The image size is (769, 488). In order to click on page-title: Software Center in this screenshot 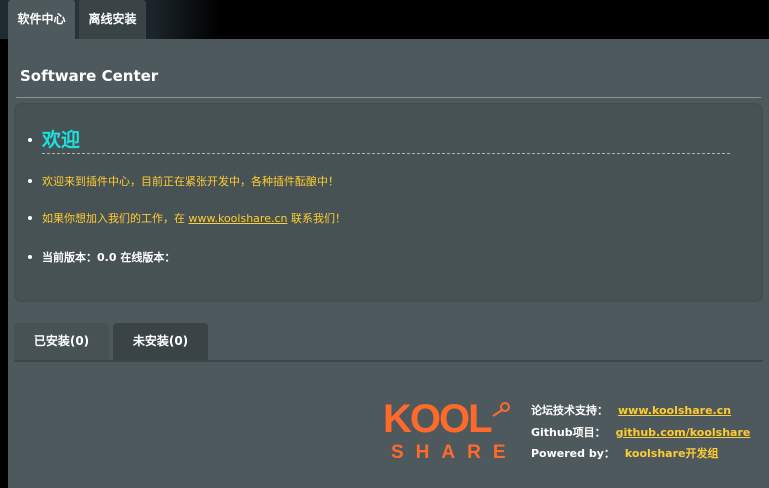, I will do `click(89, 76)`.